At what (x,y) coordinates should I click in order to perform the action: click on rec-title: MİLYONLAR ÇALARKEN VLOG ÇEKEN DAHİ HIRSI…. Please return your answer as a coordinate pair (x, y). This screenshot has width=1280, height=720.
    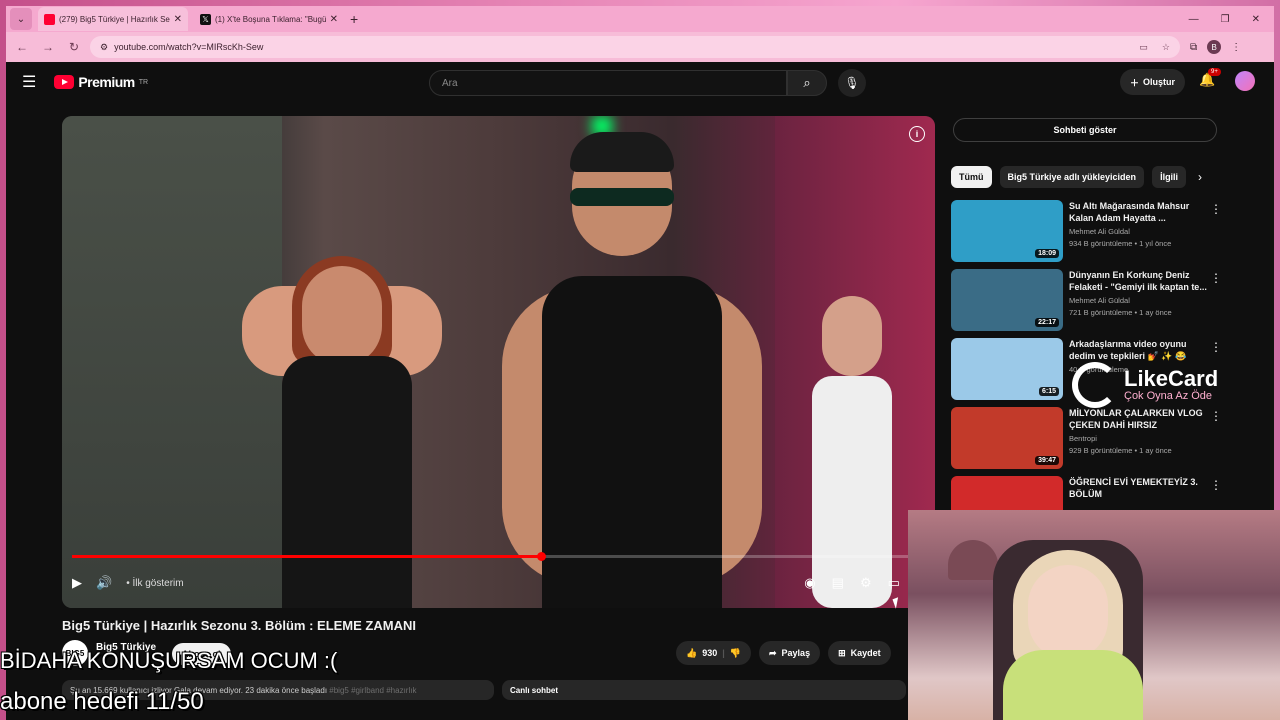
    Looking at the image, I should click on (1139, 419).